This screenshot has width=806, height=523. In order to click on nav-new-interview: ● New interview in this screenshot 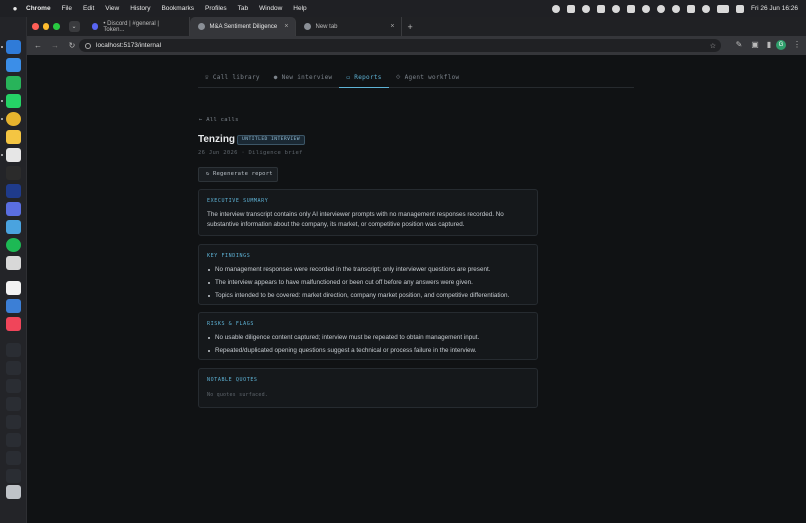, I will do `click(303, 79)`.